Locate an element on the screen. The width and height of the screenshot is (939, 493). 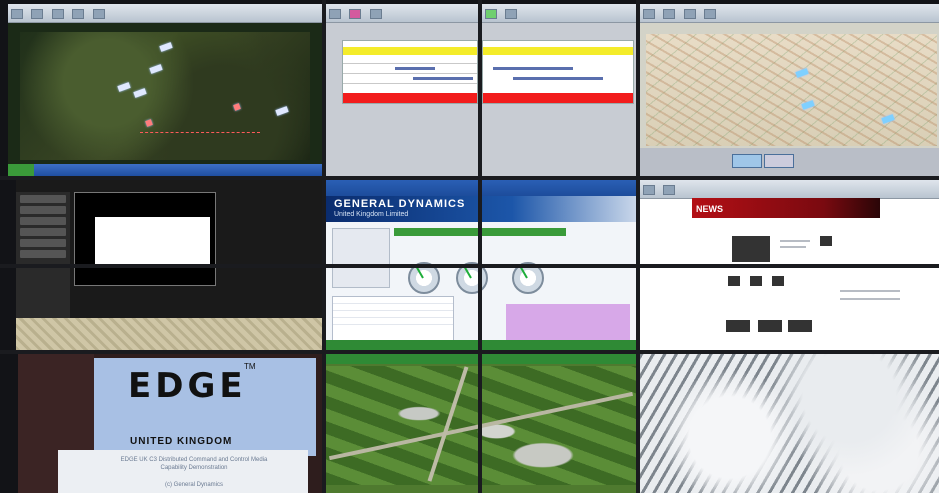
edge-logo: EDGE is located at coordinates (187, 386).